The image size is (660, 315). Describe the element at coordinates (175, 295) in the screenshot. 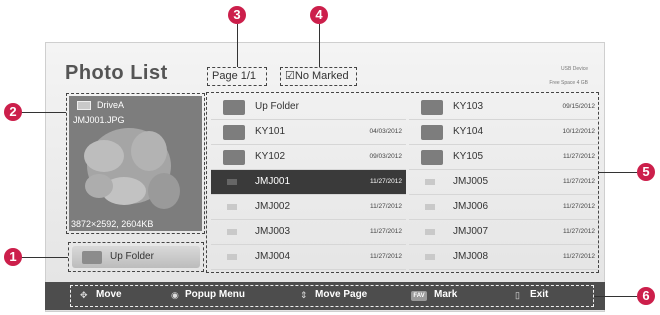

I see `ok-button-icon: ◉` at that location.